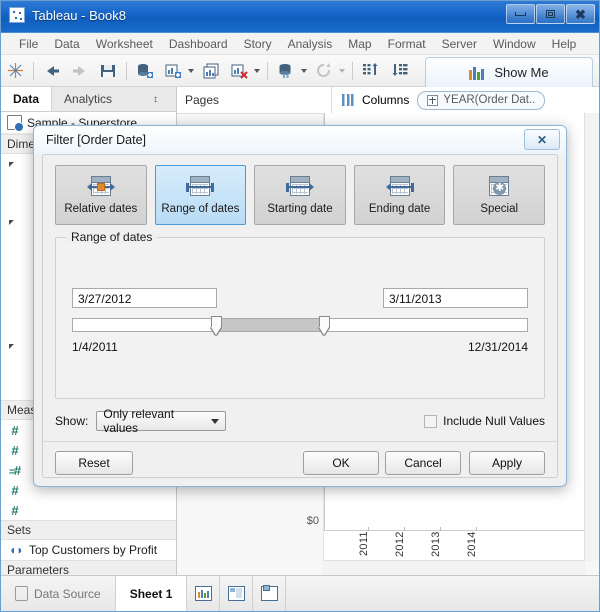 This screenshot has height=612, width=600. What do you see at coordinates (399, 208) in the screenshot?
I see `mode-ending-date-label: Ending date` at bounding box center [399, 208].